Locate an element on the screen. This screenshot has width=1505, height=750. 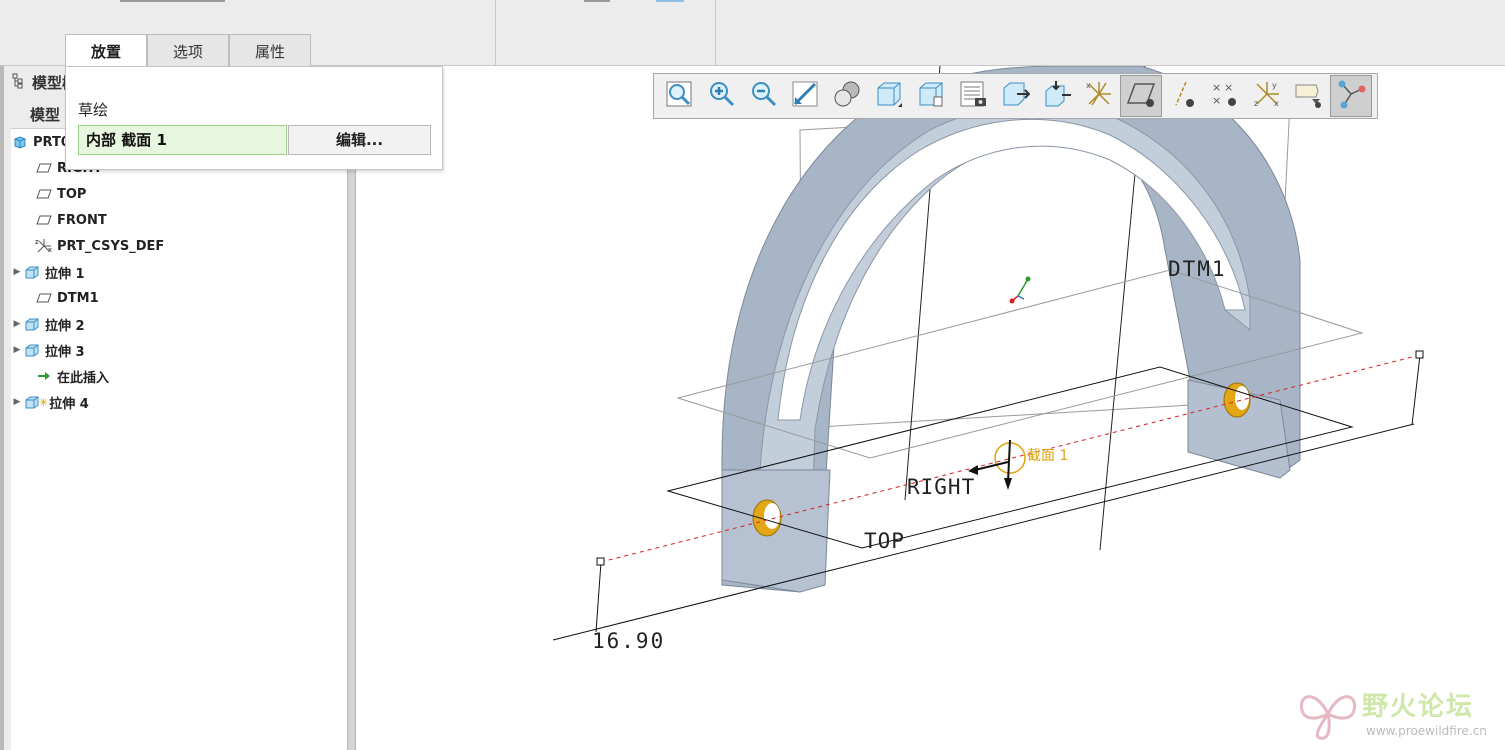
tree-item-label: FRONT is located at coordinates (82, 220).